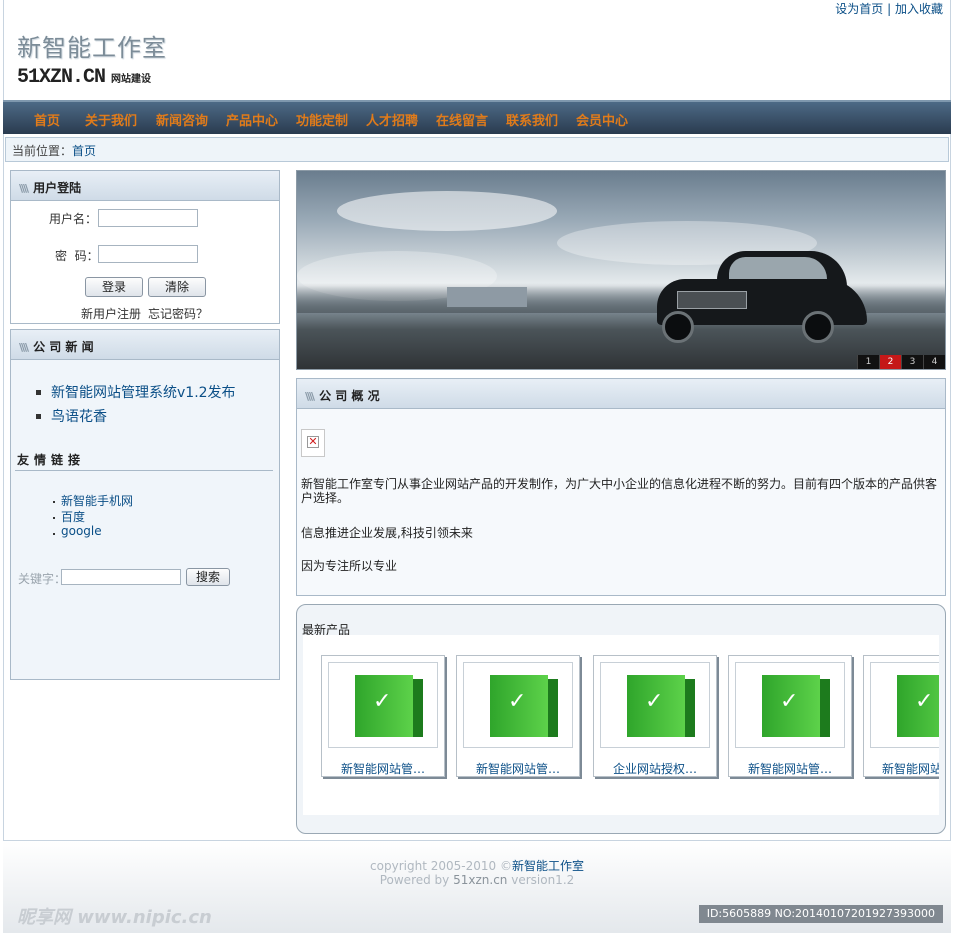 The height and width of the screenshot is (933, 955). What do you see at coordinates (148, 254) in the screenshot?
I see `password-input` at bounding box center [148, 254].